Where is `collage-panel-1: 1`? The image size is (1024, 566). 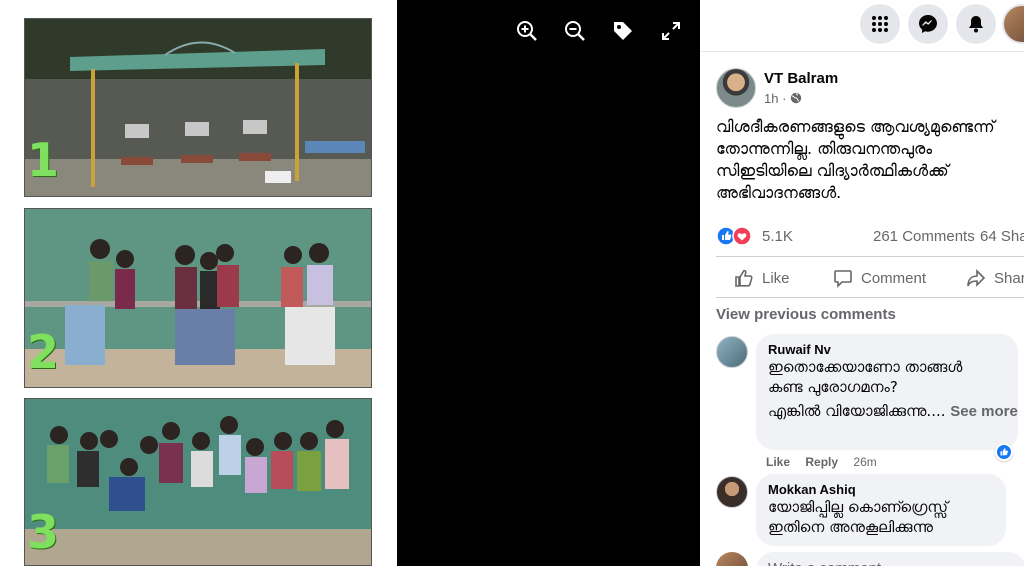 collage-panel-1: 1 is located at coordinates (198, 107).